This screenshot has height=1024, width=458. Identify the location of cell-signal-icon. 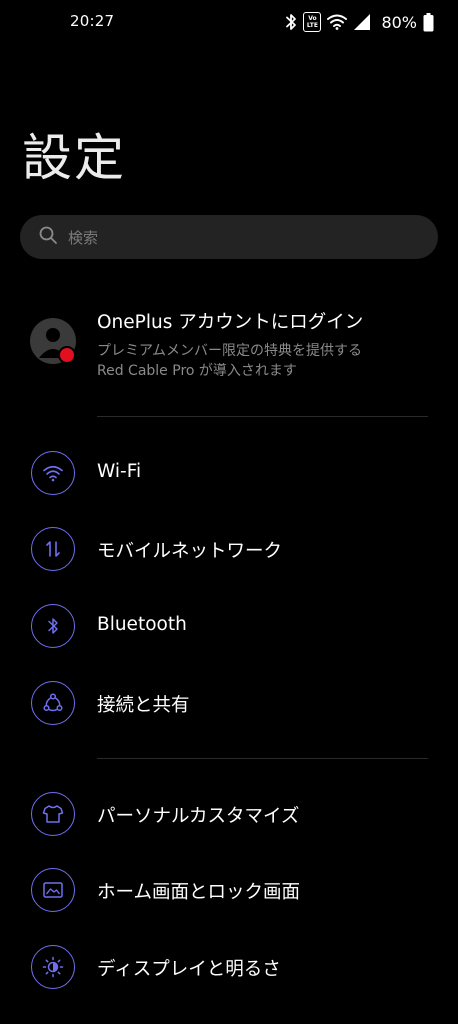
(362, 22).